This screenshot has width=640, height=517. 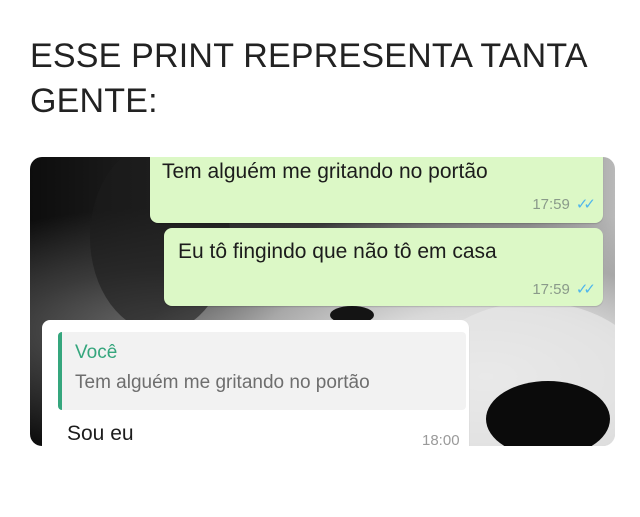 I want to click on meme-caption: ESSE PRINT REPRESENTA TANTA GENTE:, so click(x=308, y=78).